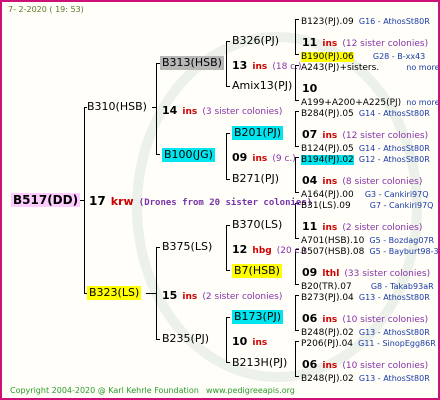 The width and height of the screenshot is (440, 400). What do you see at coordinates (257, 225) in the screenshot?
I see `g3-queen-5: B370(LS)` at bounding box center [257, 225].